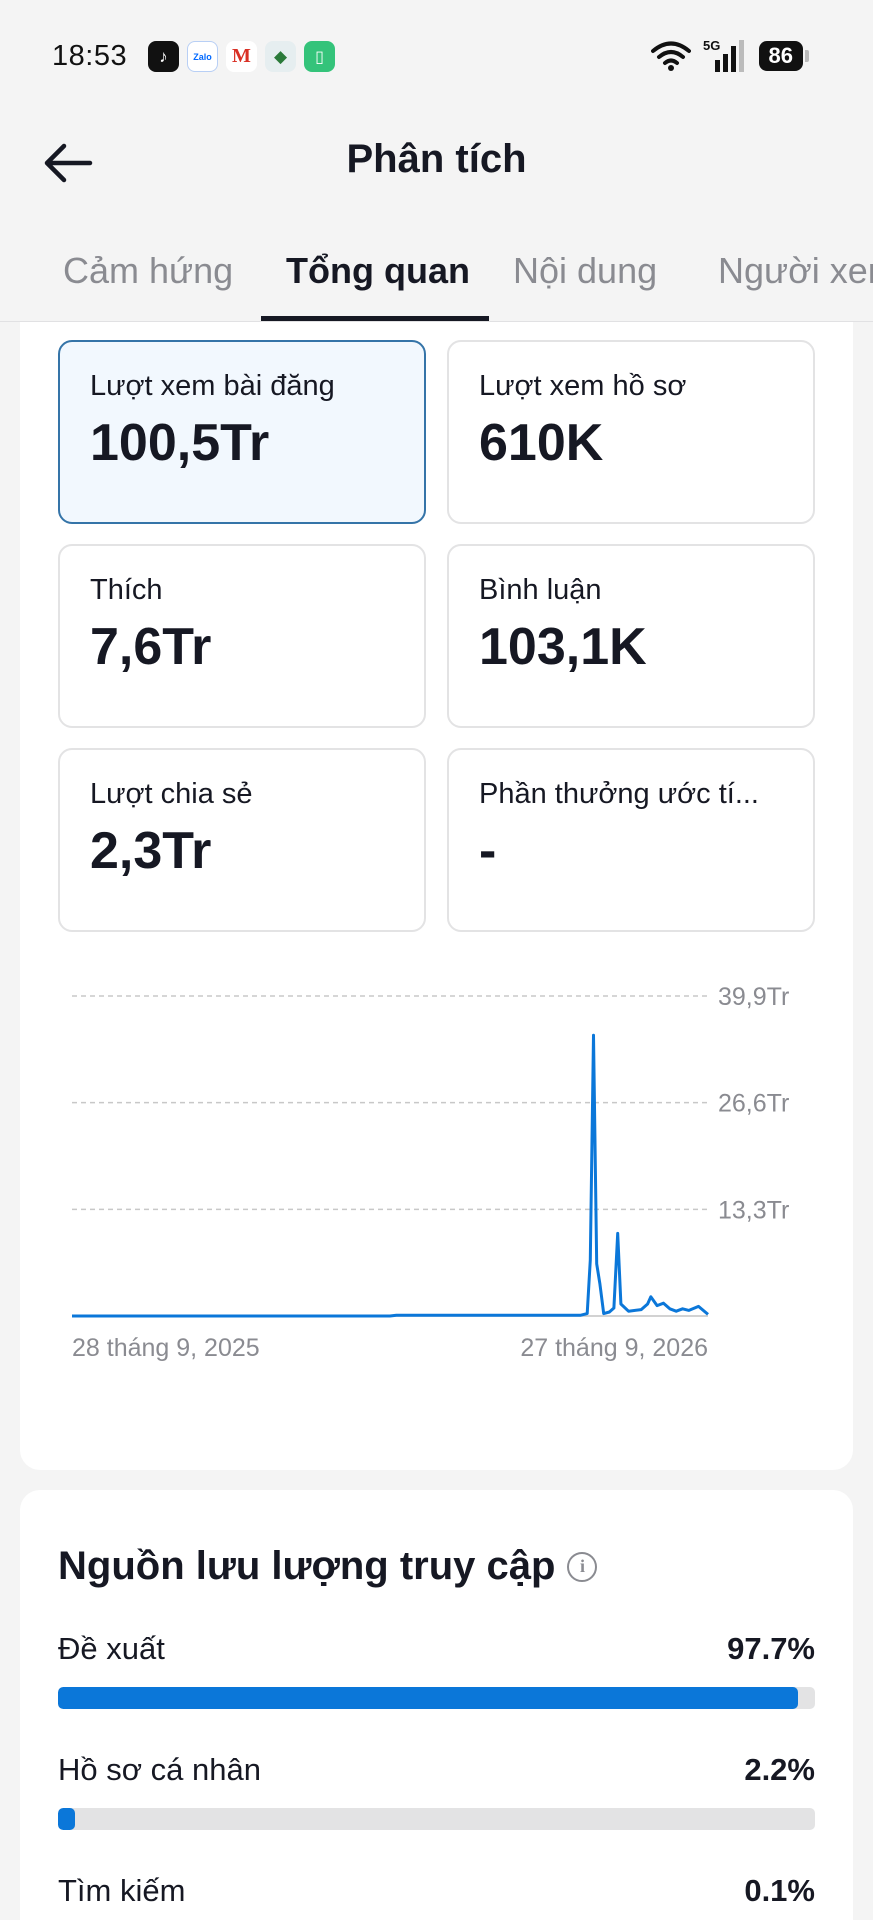 The width and height of the screenshot is (873, 1920). I want to click on stat-label: Thích, so click(126, 590).